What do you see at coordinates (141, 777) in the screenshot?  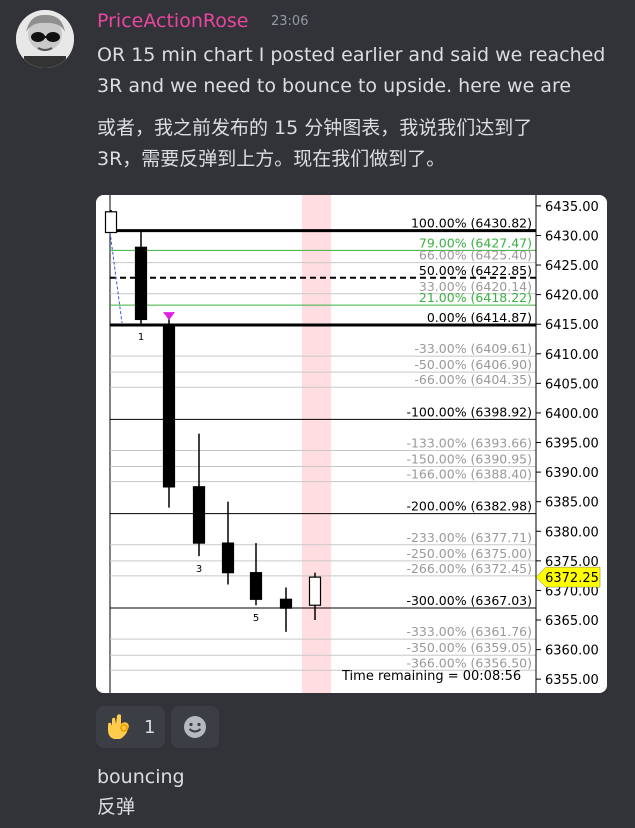 I see `message-line: bouncing` at bounding box center [141, 777].